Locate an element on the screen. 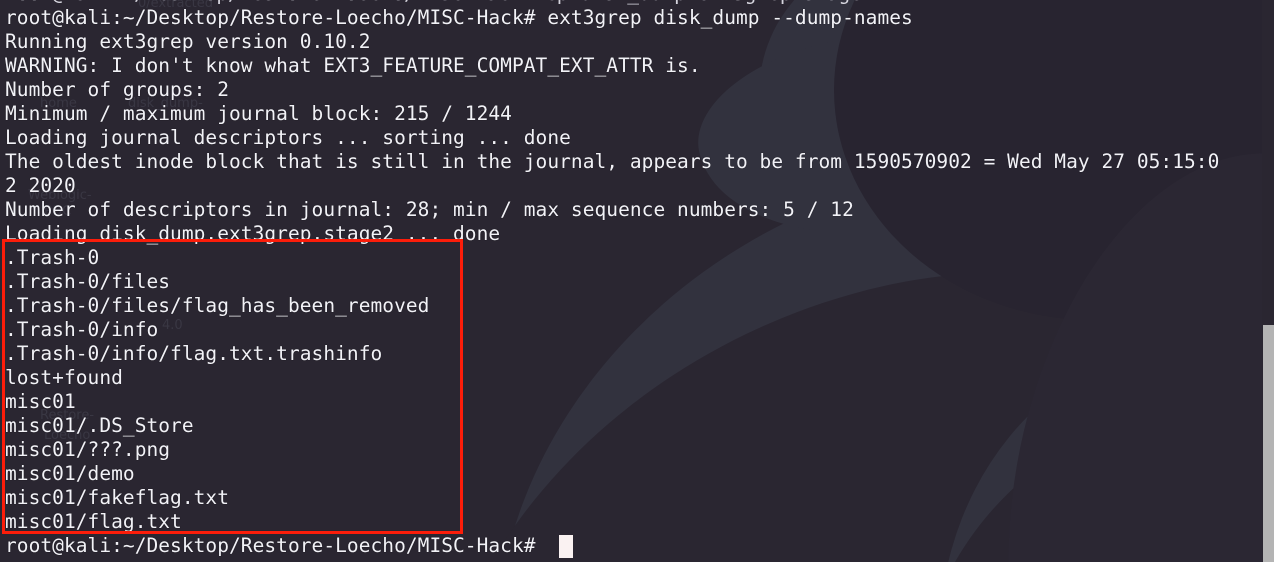  text-cursor is located at coordinates (566, 546).